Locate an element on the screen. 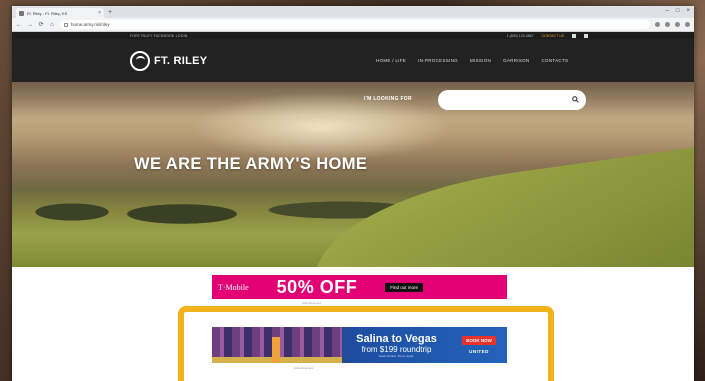  army-star-icon is located at coordinates (140, 60).